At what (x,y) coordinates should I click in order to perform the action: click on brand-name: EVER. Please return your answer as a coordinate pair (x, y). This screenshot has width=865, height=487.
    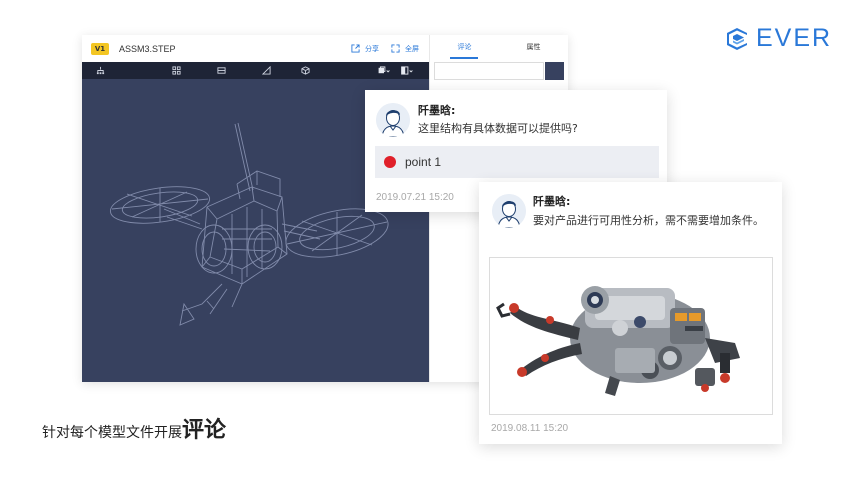
    Looking at the image, I should click on (794, 38).